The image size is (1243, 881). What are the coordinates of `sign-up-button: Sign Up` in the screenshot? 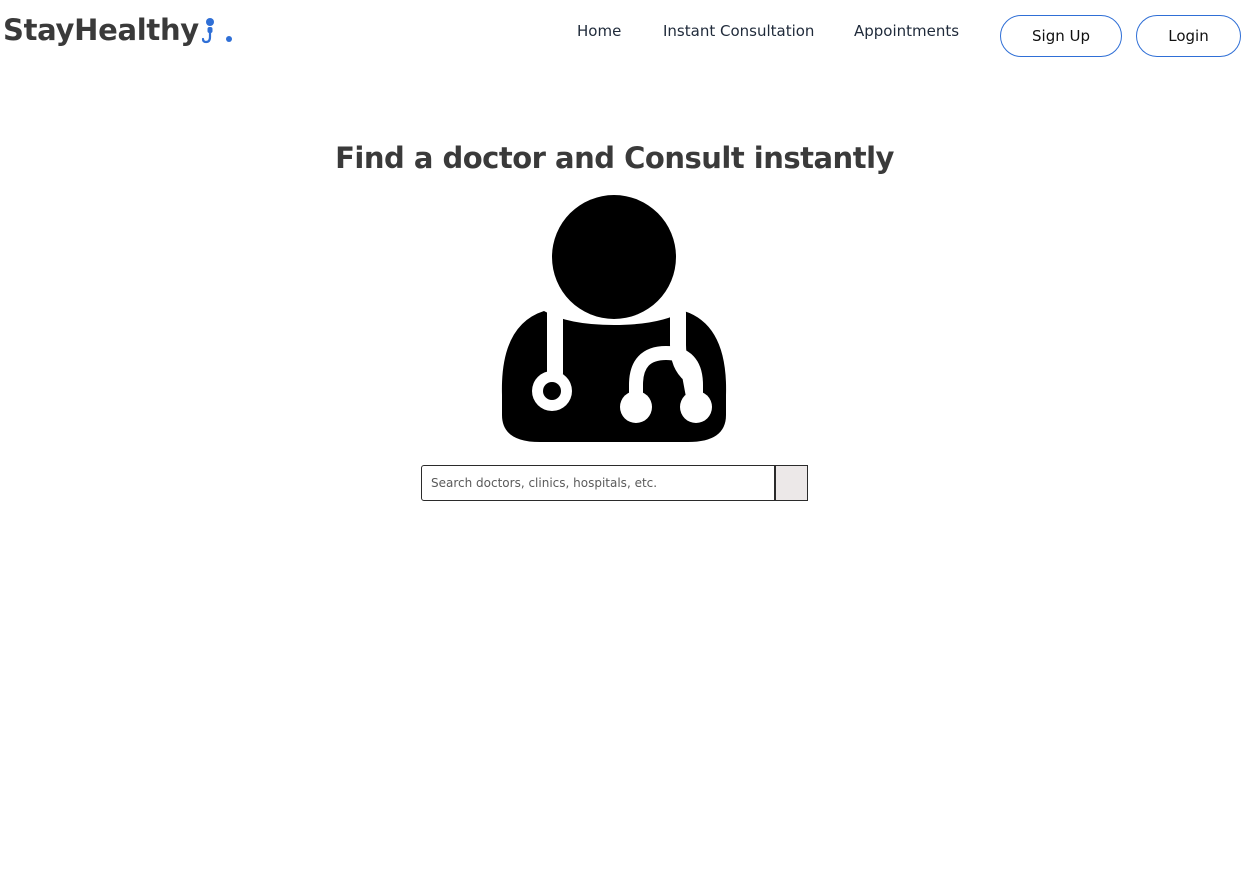 It's located at (1061, 36).